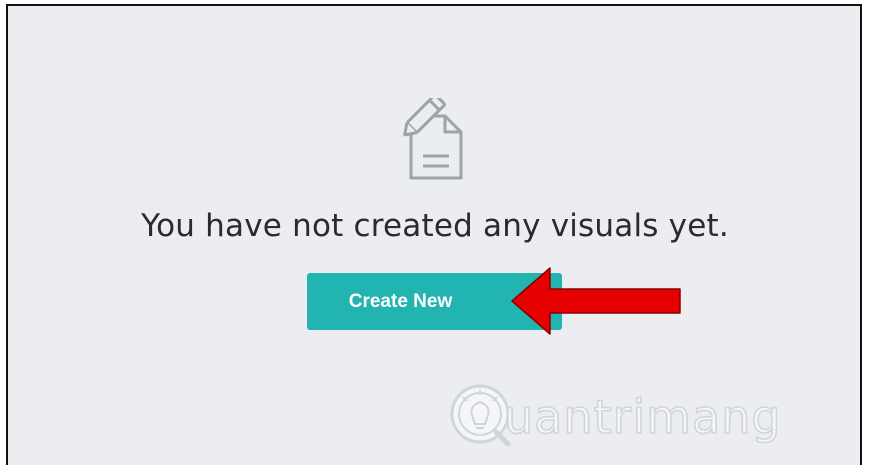 This screenshot has height=467, width=870. Describe the element at coordinates (433, 139) in the screenshot. I see `document-edit-icon` at that location.